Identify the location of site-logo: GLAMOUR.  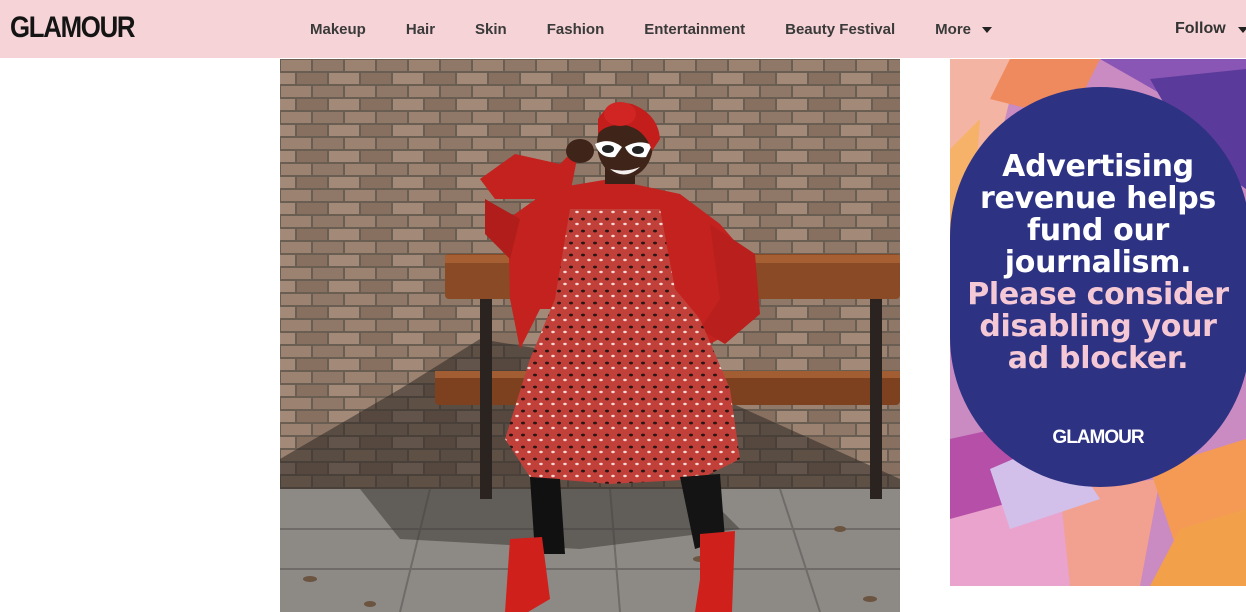
(73, 28).